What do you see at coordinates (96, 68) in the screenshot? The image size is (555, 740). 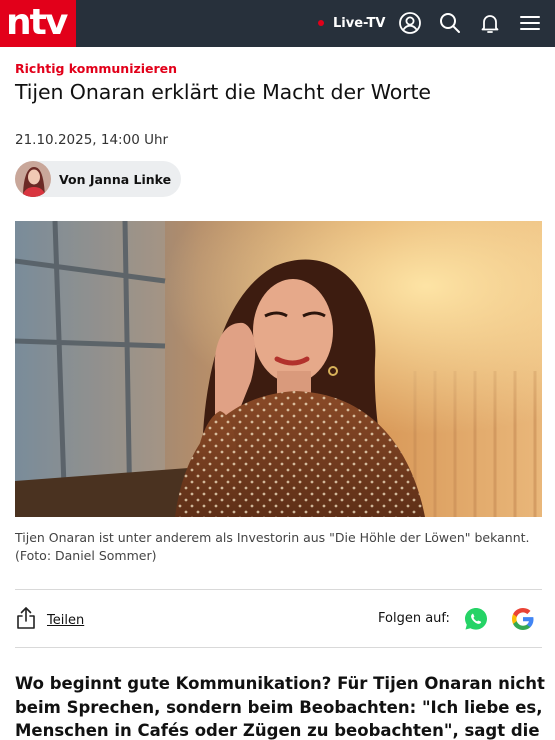 I see `article-kicker: Richtig kommunizieren` at bounding box center [96, 68].